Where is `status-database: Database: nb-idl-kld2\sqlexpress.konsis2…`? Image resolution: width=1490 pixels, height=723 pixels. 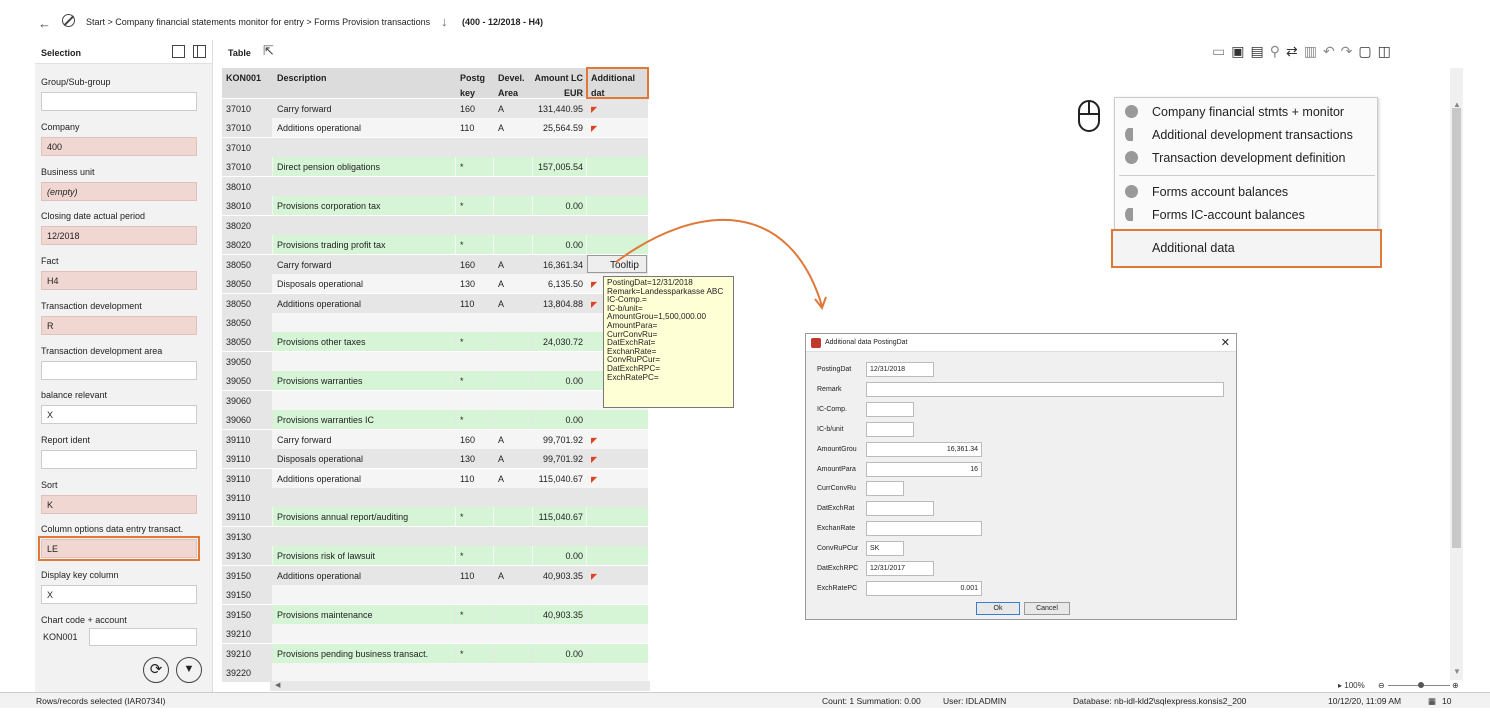
status-database: Database: nb-idl-kld2\sqlexpress.konsis2… is located at coordinates (1160, 701).